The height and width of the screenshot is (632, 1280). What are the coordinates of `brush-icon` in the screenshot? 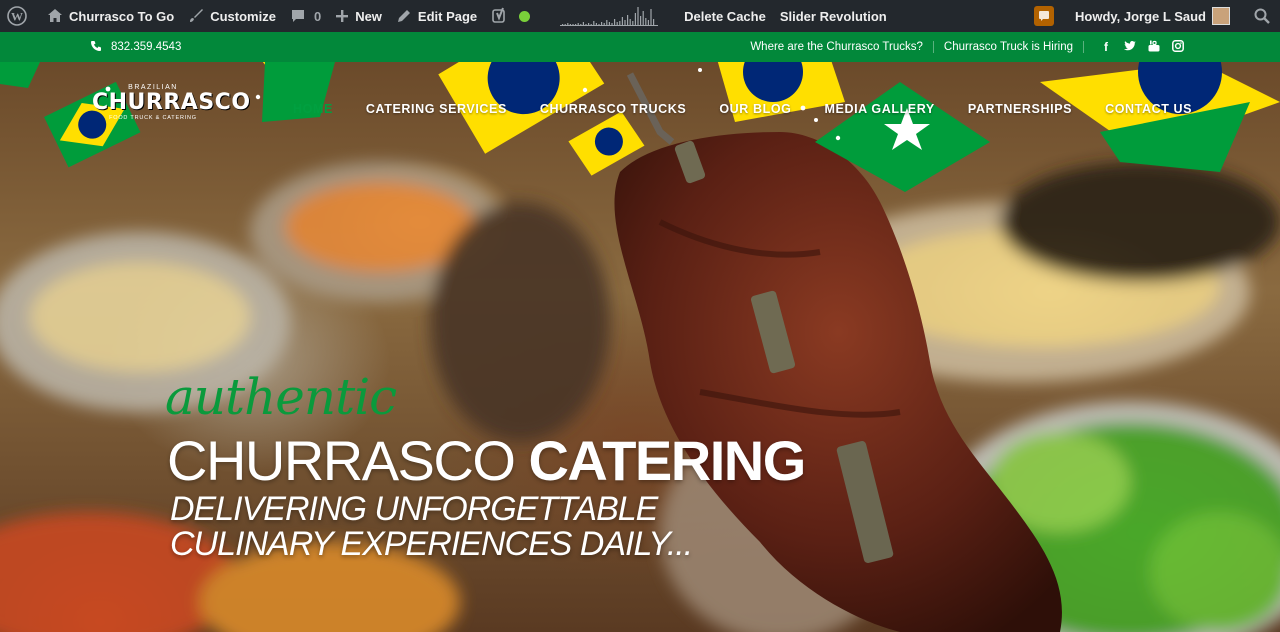 It's located at (196, 16).